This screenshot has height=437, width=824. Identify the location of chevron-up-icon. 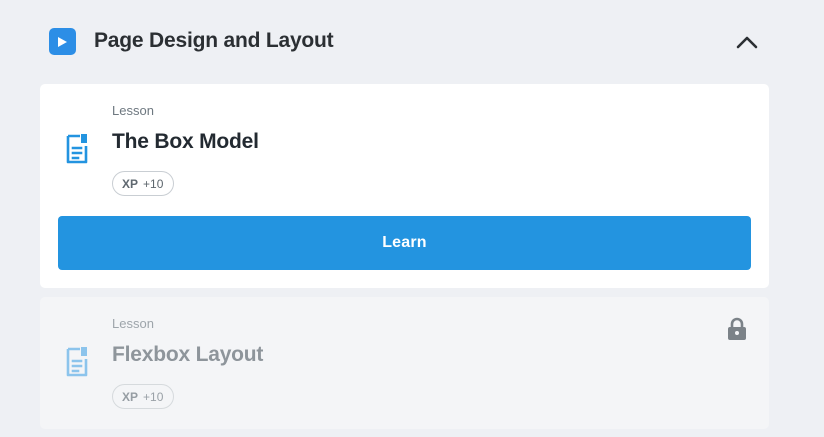
(747, 42).